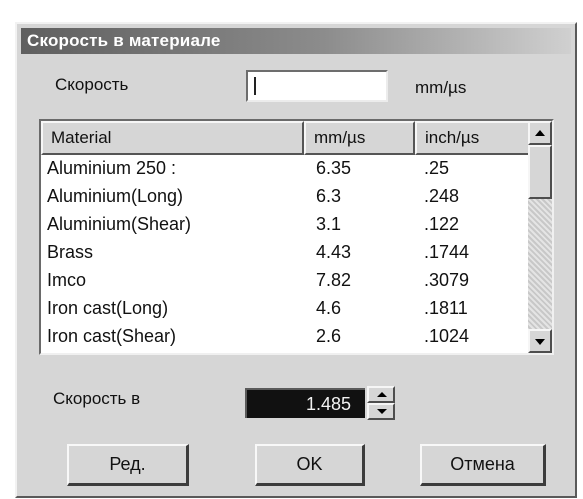  What do you see at coordinates (112, 336) in the screenshot?
I see `material-name-cell: Iron cast(Shear)` at bounding box center [112, 336].